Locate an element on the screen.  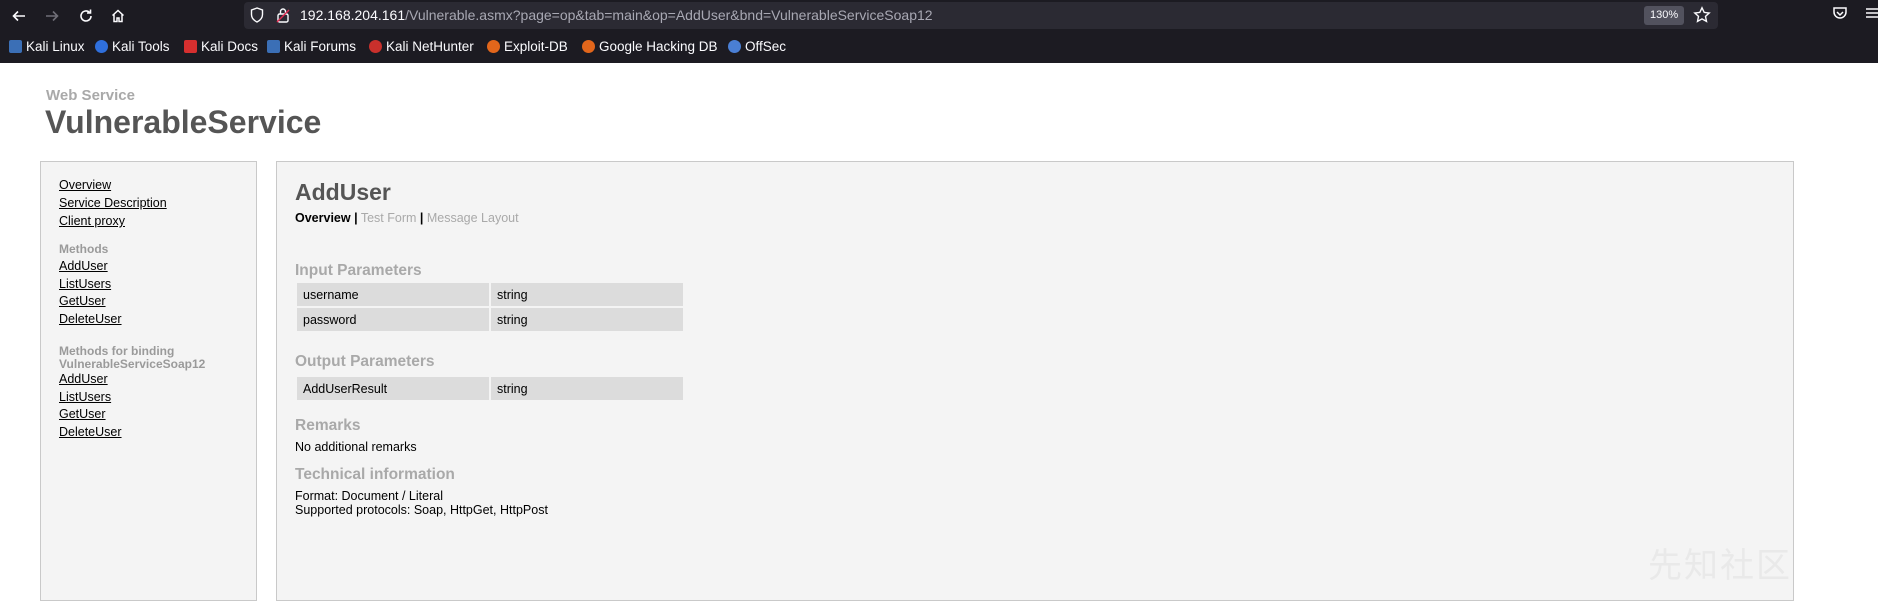
bookmark-kali-forums: Kali Forums is located at coordinates (311, 46).